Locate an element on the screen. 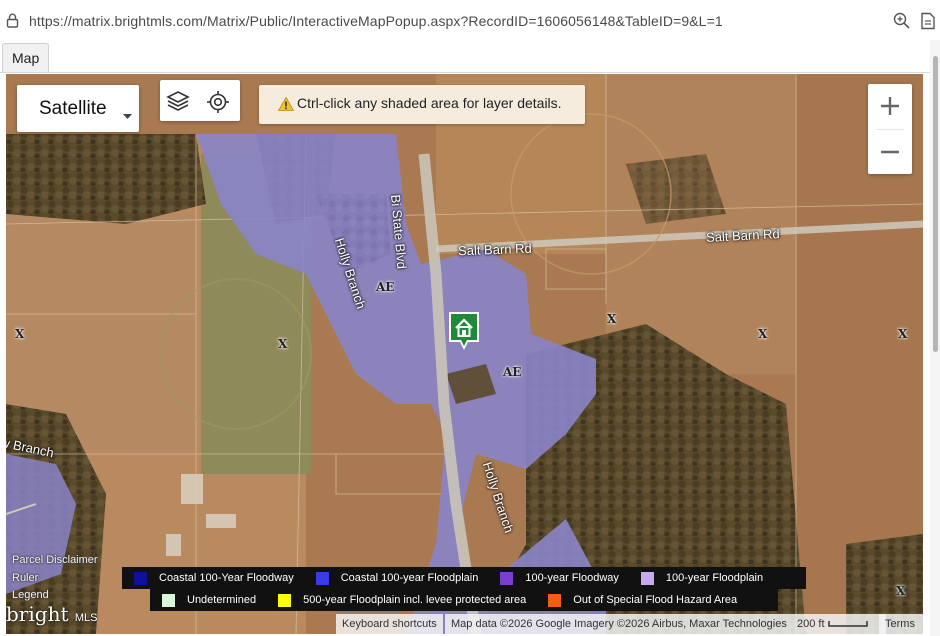 This screenshot has height=636, width=940. legend-item: Out of Special Flood Hazard Area is located at coordinates (643, 600).